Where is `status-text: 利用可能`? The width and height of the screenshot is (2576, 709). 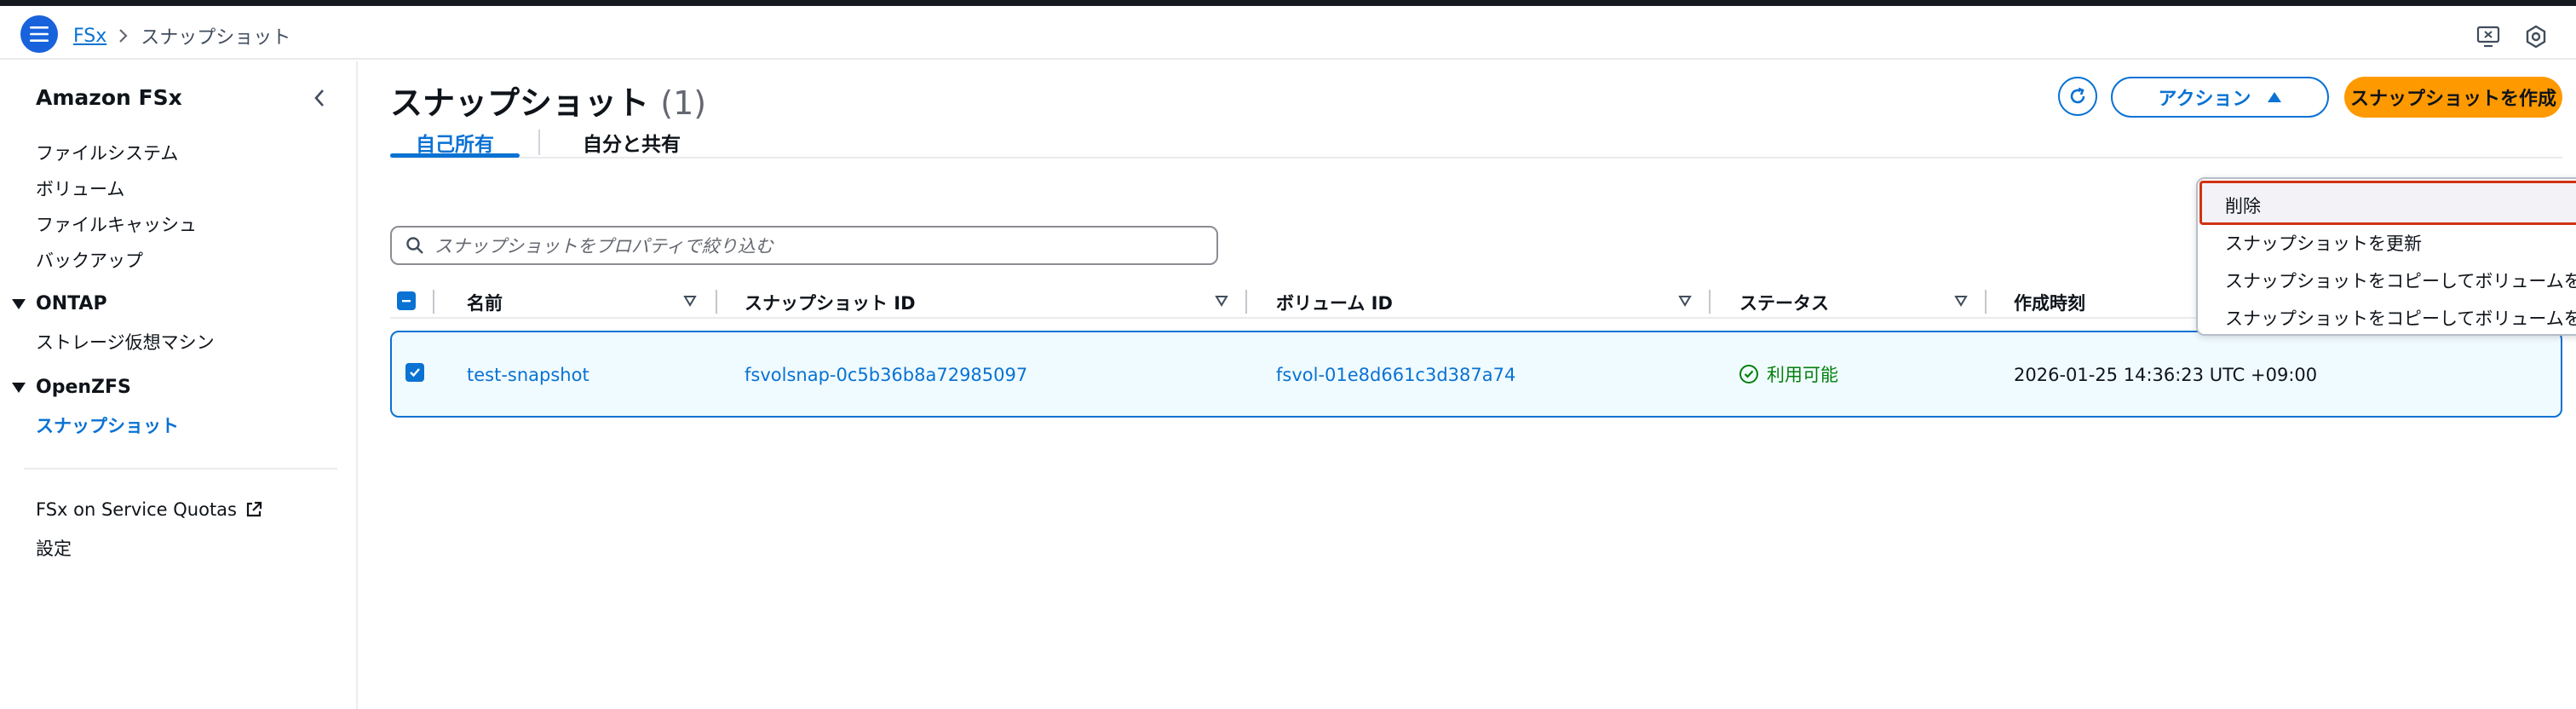 status-text: 利用可能 is located at coordinates (1803, 375).